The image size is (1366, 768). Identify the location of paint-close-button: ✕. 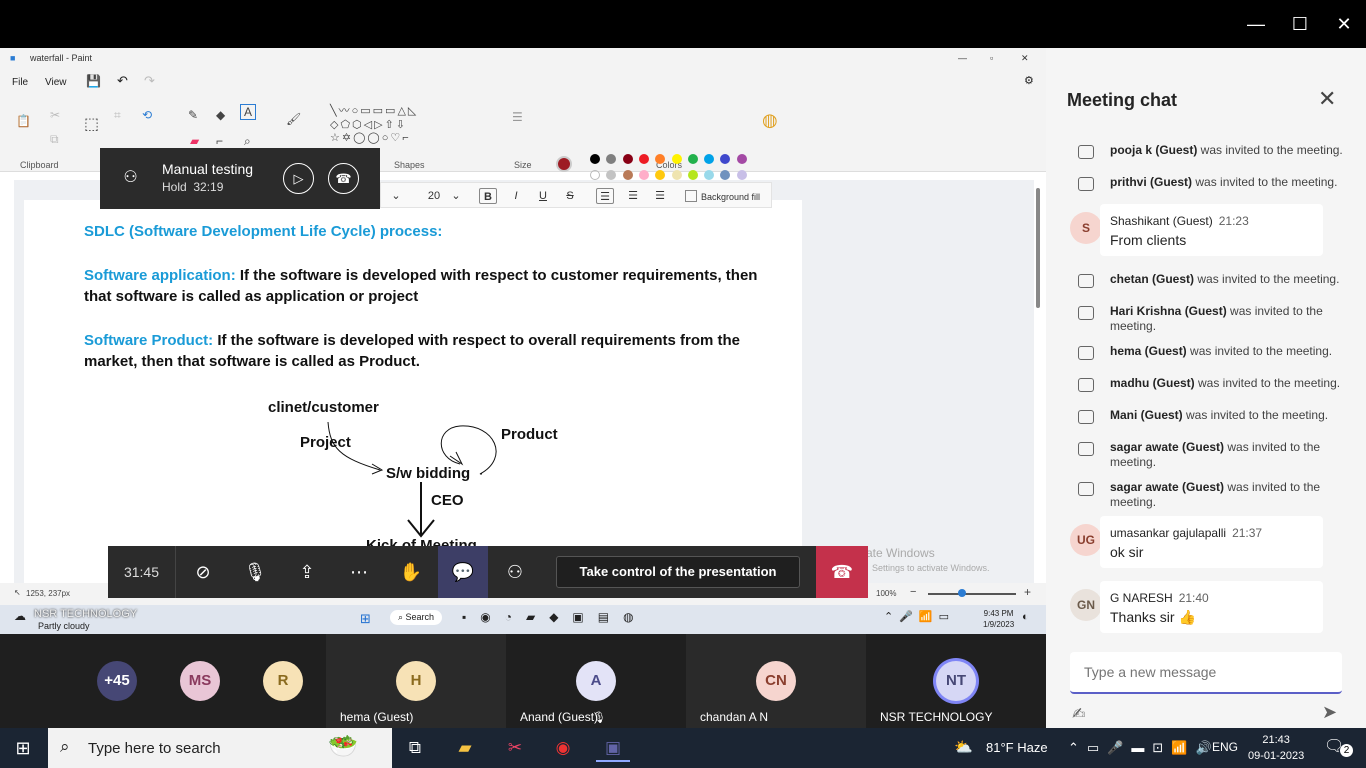
(1025, 58).